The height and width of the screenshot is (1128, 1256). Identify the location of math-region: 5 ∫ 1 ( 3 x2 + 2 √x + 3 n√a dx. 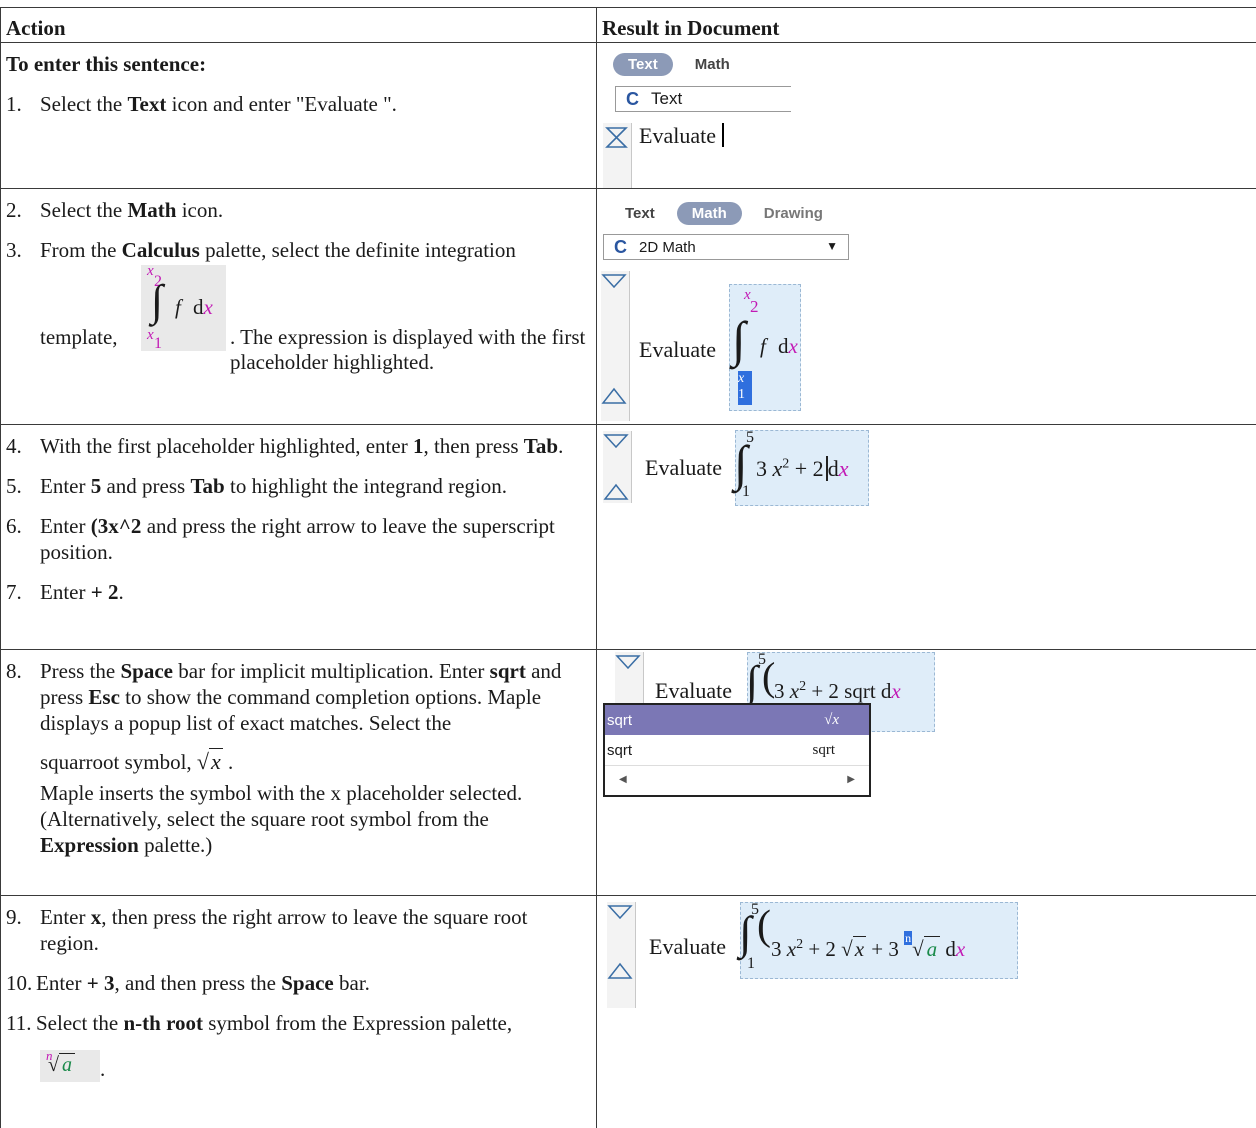
(879, 940).